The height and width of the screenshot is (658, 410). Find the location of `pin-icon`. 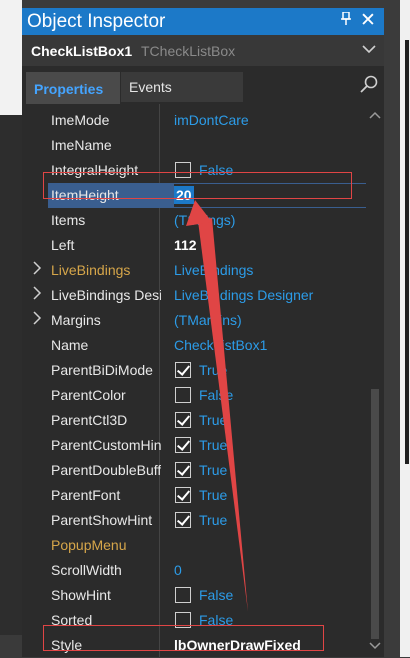

pin-icon is located at coordinates (346, 20).